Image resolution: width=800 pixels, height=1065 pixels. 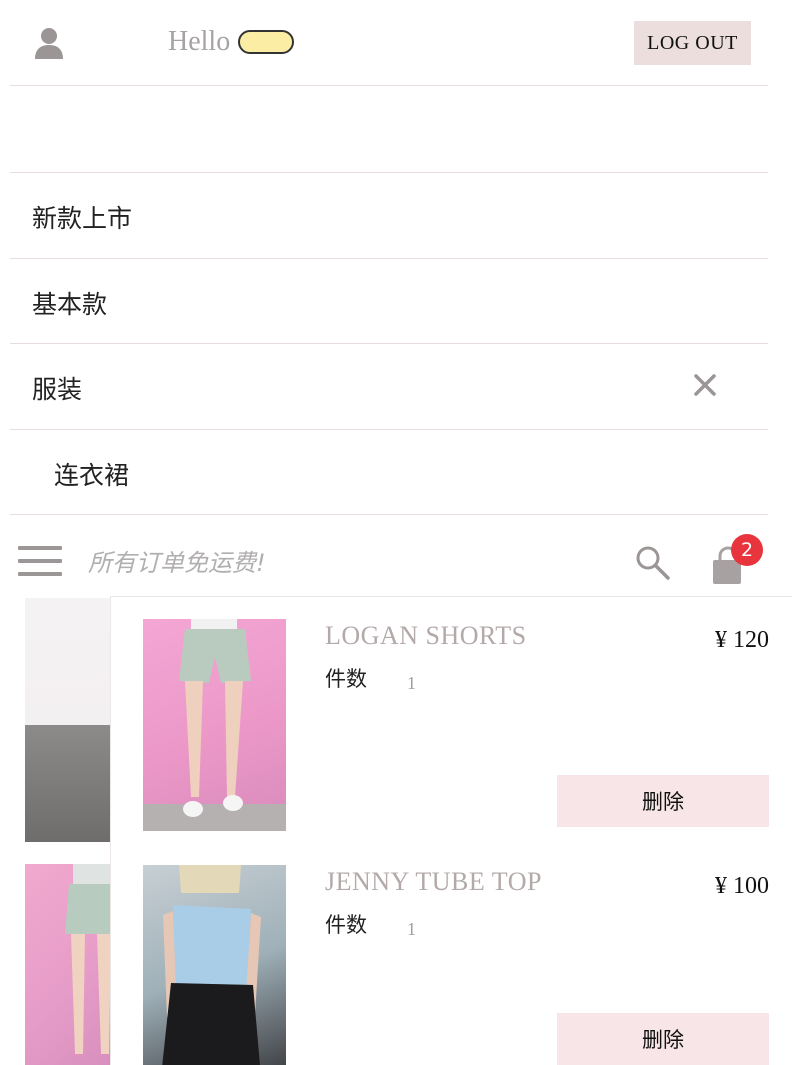 I want to click on hamburger-menu-icon, so click(x=40, y=562).